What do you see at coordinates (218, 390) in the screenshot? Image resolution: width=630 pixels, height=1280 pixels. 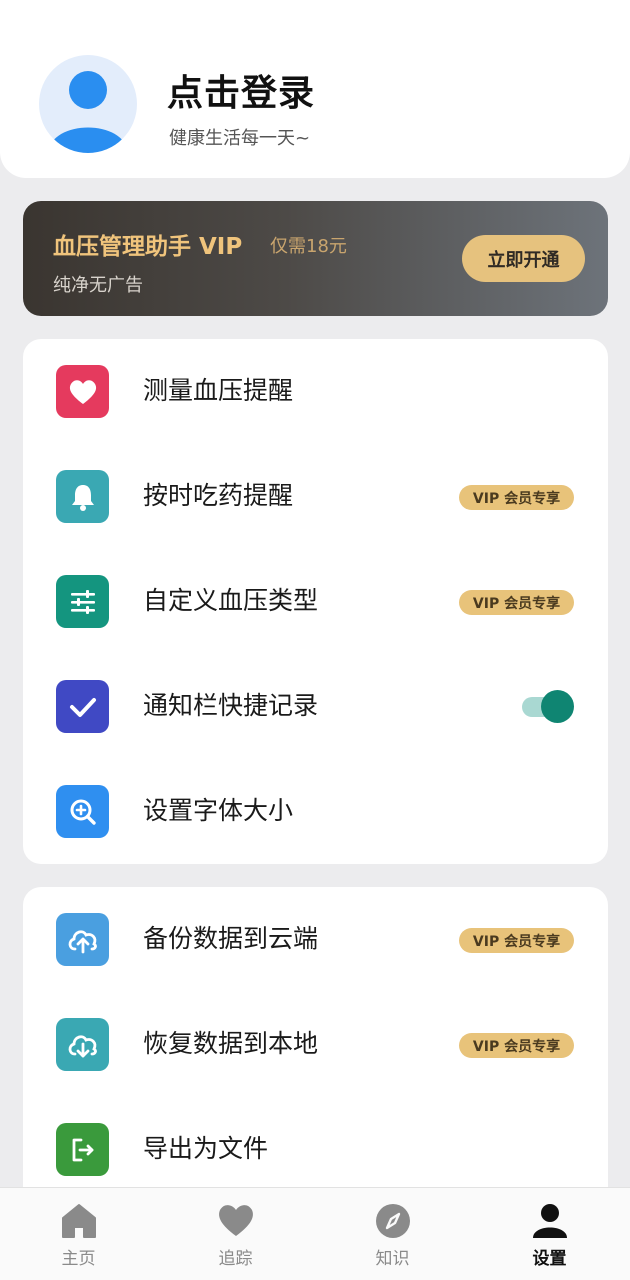 I see `setting-label: 测量血压提醒` at bounding box center [218, 390].